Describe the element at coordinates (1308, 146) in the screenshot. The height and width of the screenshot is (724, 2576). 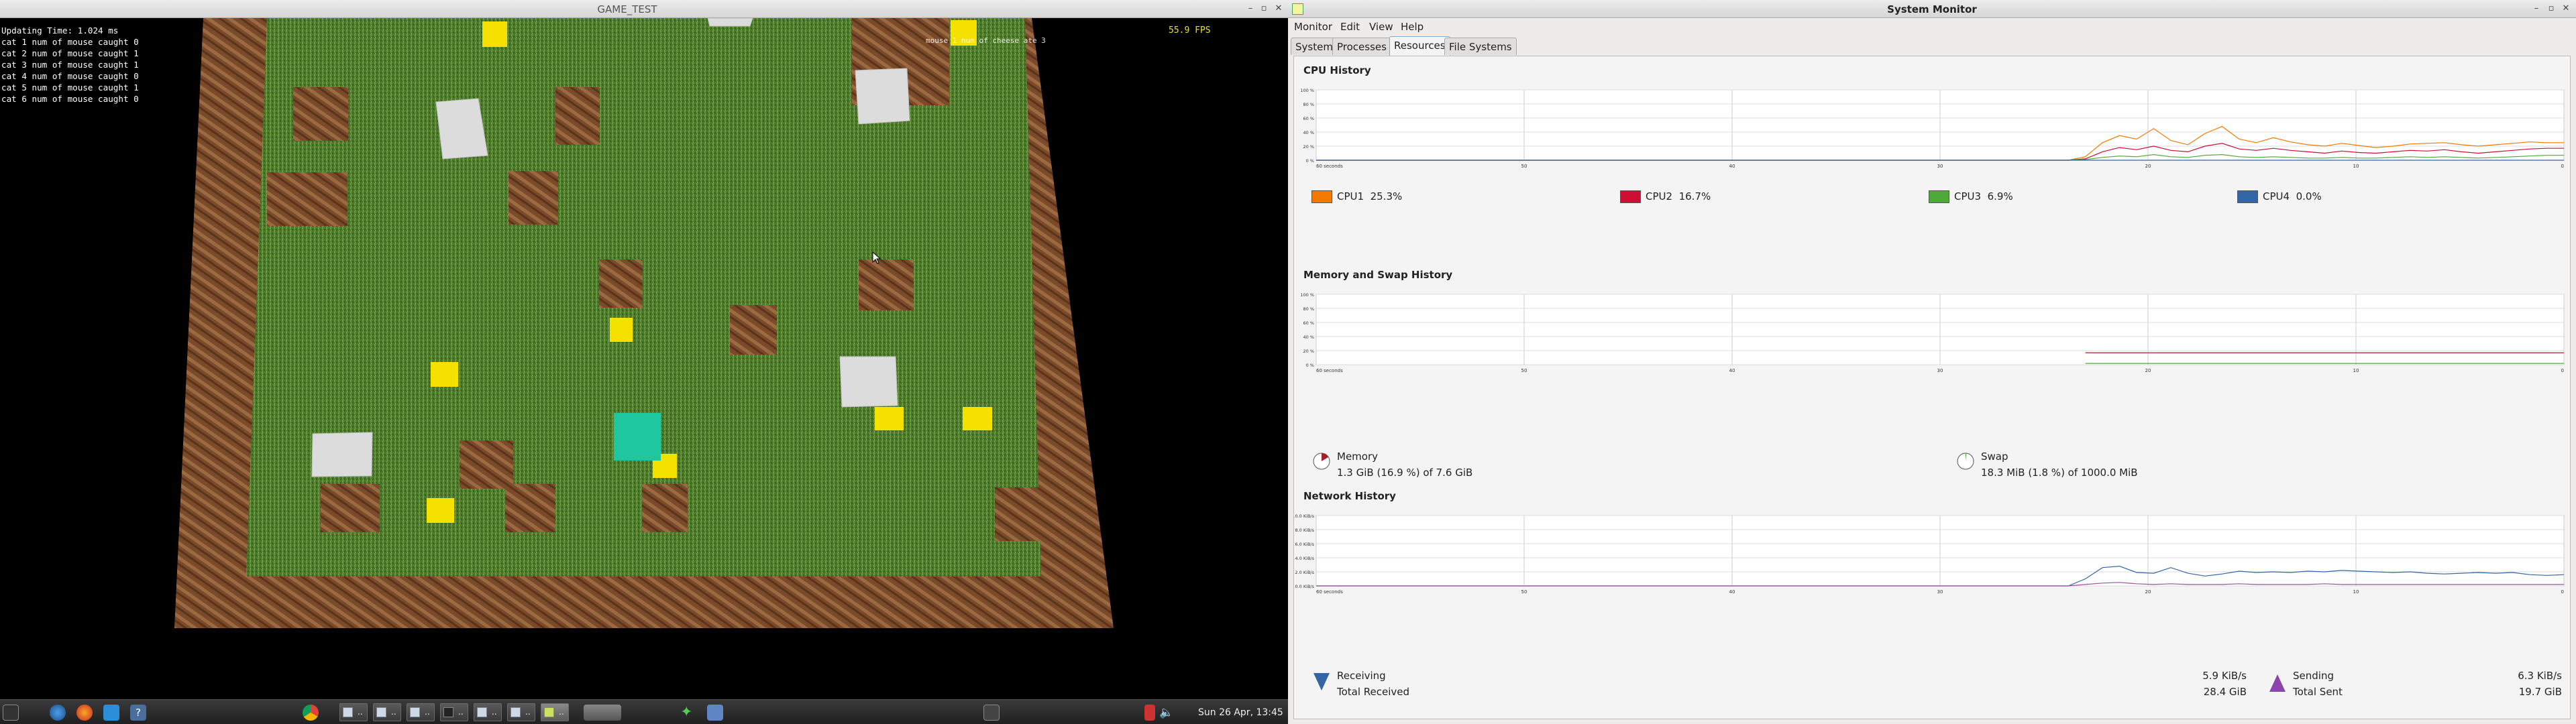
I see `cpu-y-tick: 20 %` at that location.